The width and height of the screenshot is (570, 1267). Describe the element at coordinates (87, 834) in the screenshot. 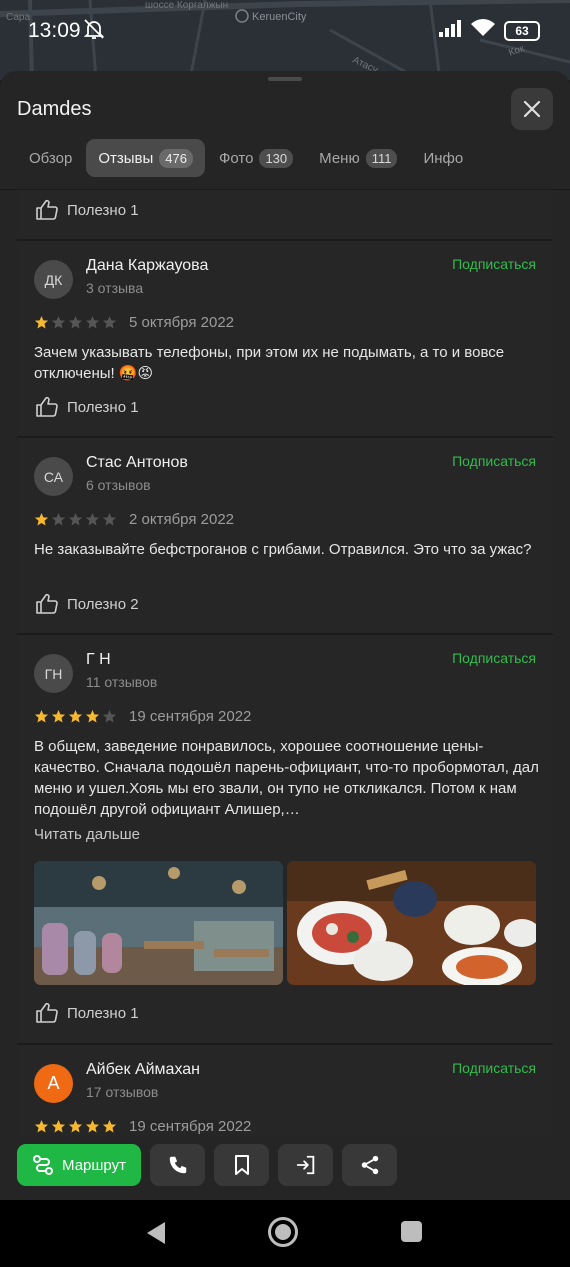

I see `read-more-link: Читать дальше` at that location.